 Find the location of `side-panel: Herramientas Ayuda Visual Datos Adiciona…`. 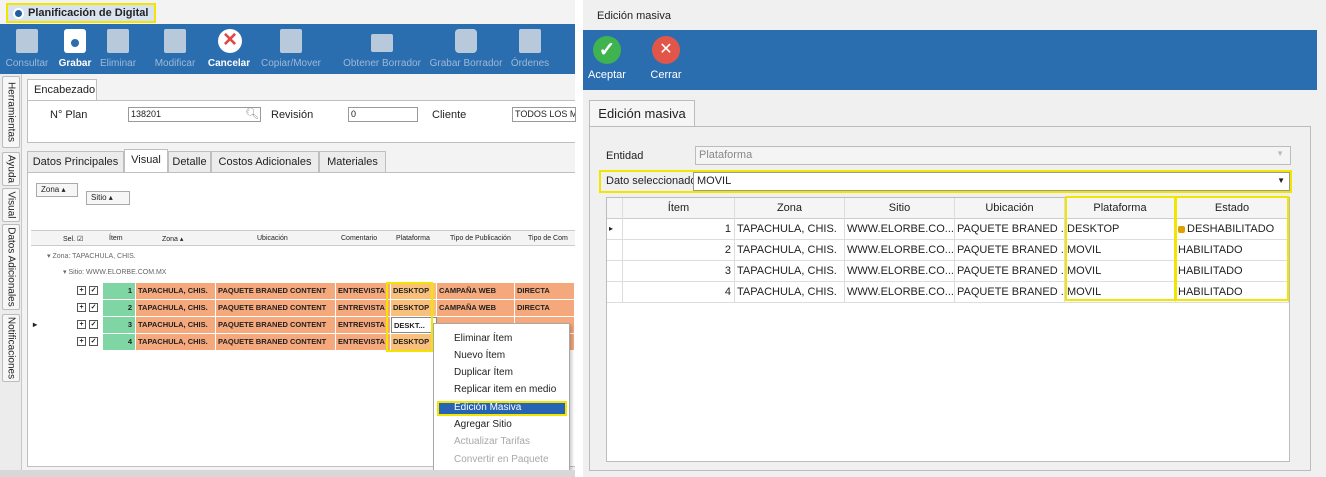

side-panel: Herramientas Ayuda Visual Datos Adiciona… is located at coordinates (11, 274).